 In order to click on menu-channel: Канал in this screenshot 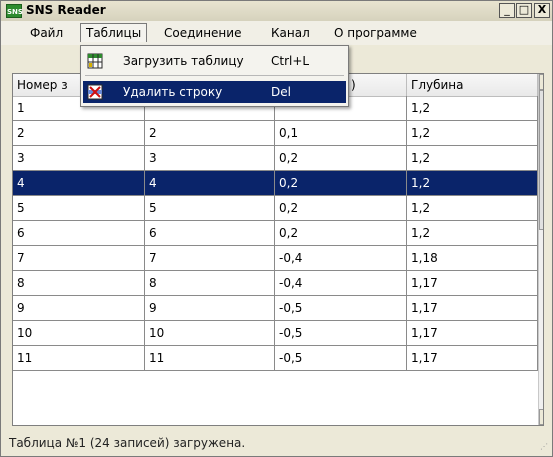, I will do `click(290, 33)`.